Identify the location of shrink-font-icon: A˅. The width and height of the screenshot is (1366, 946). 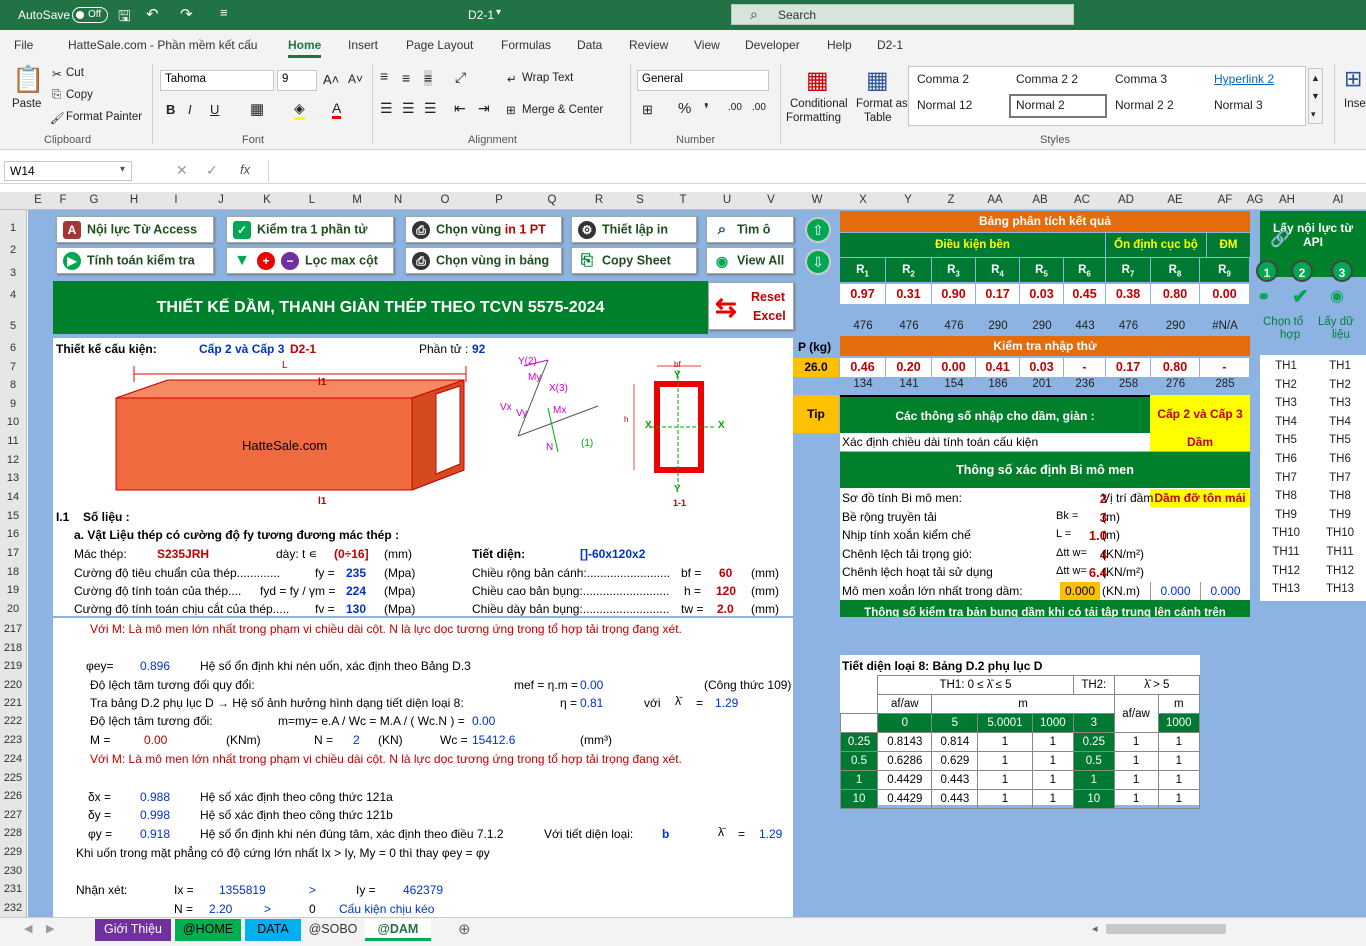
(355, 79).